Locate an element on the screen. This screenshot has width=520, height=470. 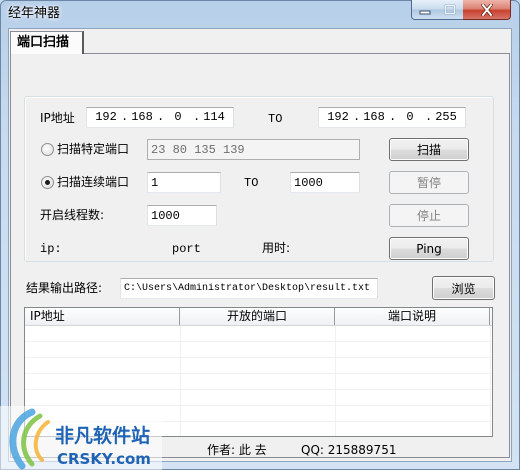
column-open-ports: 开放的端口 is located at coordinates (257, 316).